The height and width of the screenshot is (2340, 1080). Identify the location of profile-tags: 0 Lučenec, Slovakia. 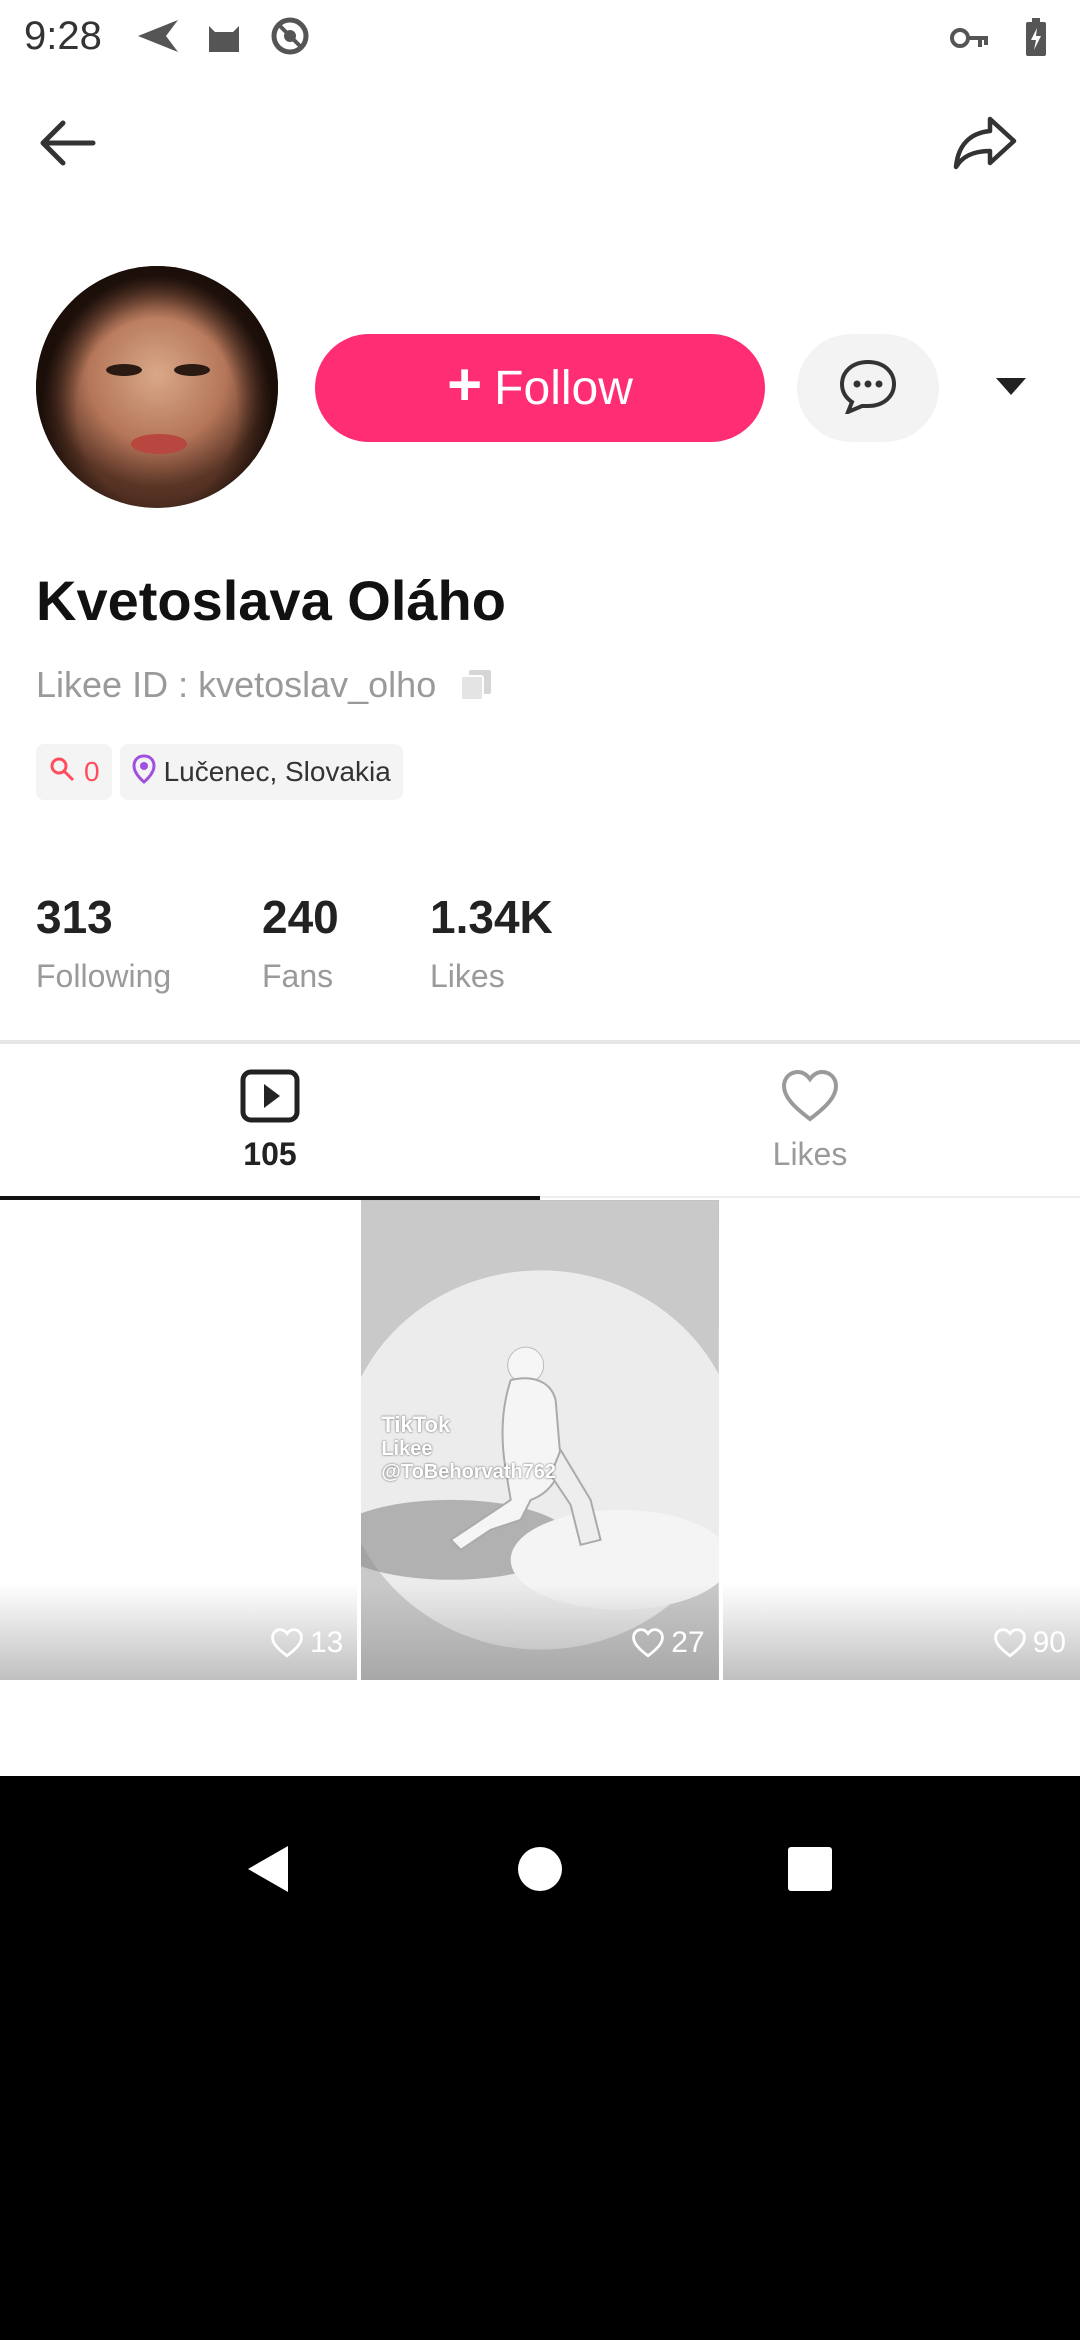
(219, 772).